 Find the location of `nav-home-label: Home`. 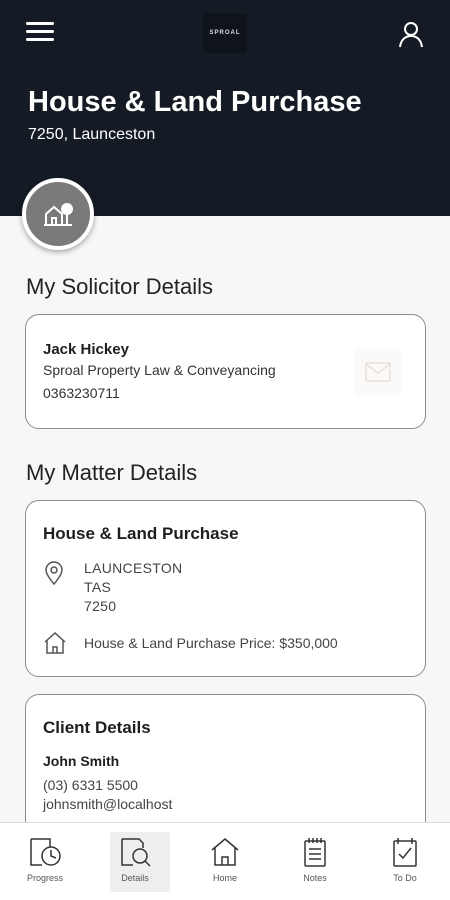

nav-home-label: Home is located at coordinates (224, 878).